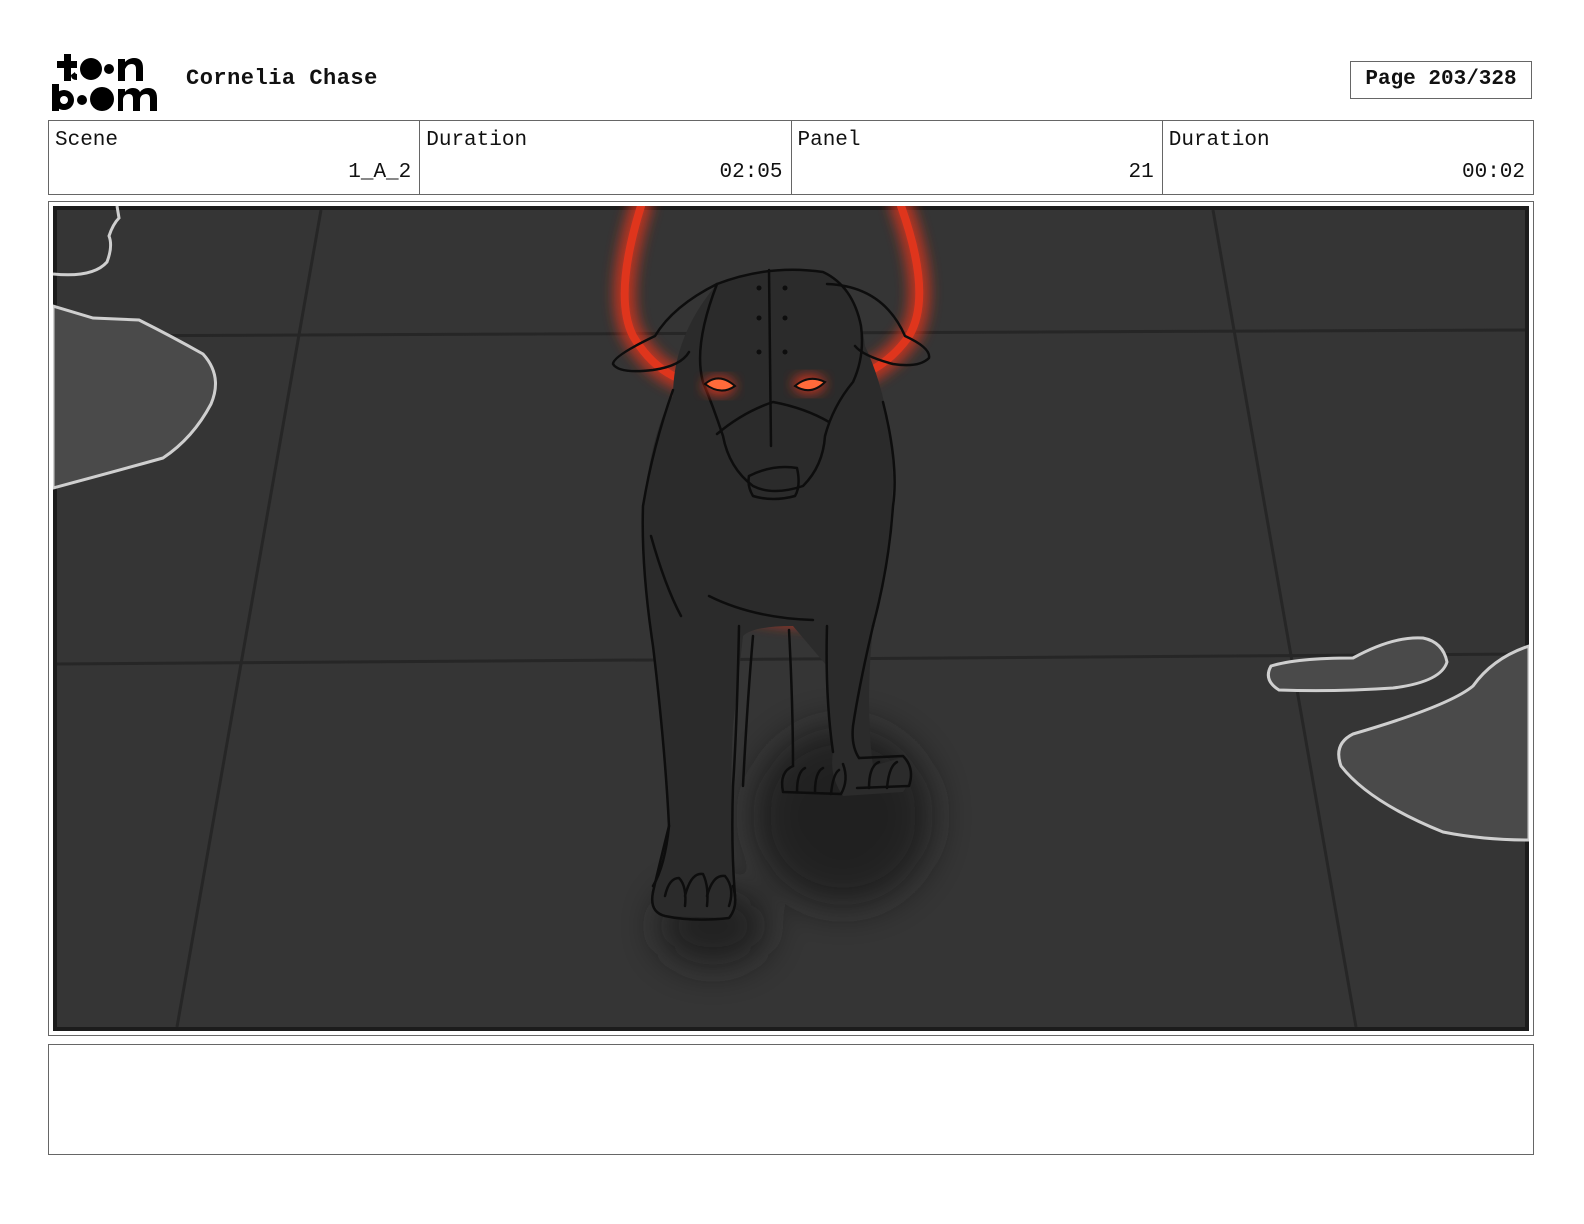  What do you see at coordinates (977, 157) in the screenshot?
I see `panel-cell: Panel 21` at bounding box center [977, 157].